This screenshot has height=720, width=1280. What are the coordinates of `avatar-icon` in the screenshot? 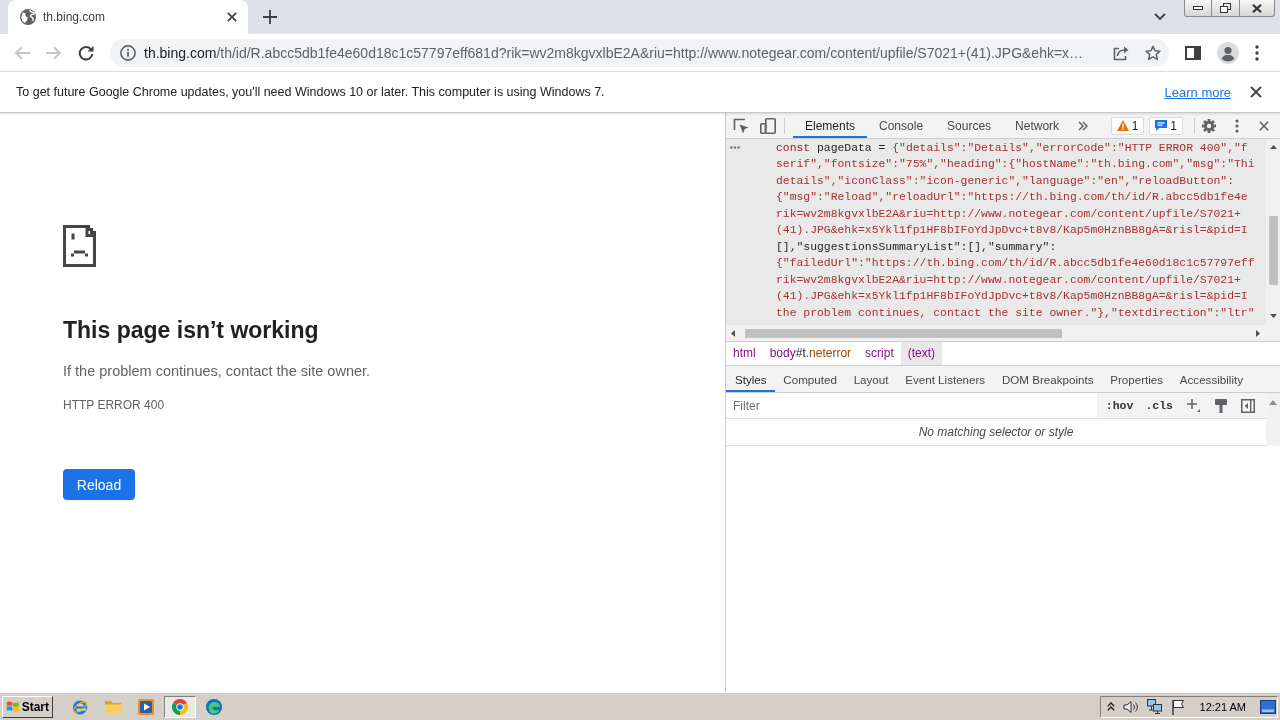 It's located at (1228, 52).